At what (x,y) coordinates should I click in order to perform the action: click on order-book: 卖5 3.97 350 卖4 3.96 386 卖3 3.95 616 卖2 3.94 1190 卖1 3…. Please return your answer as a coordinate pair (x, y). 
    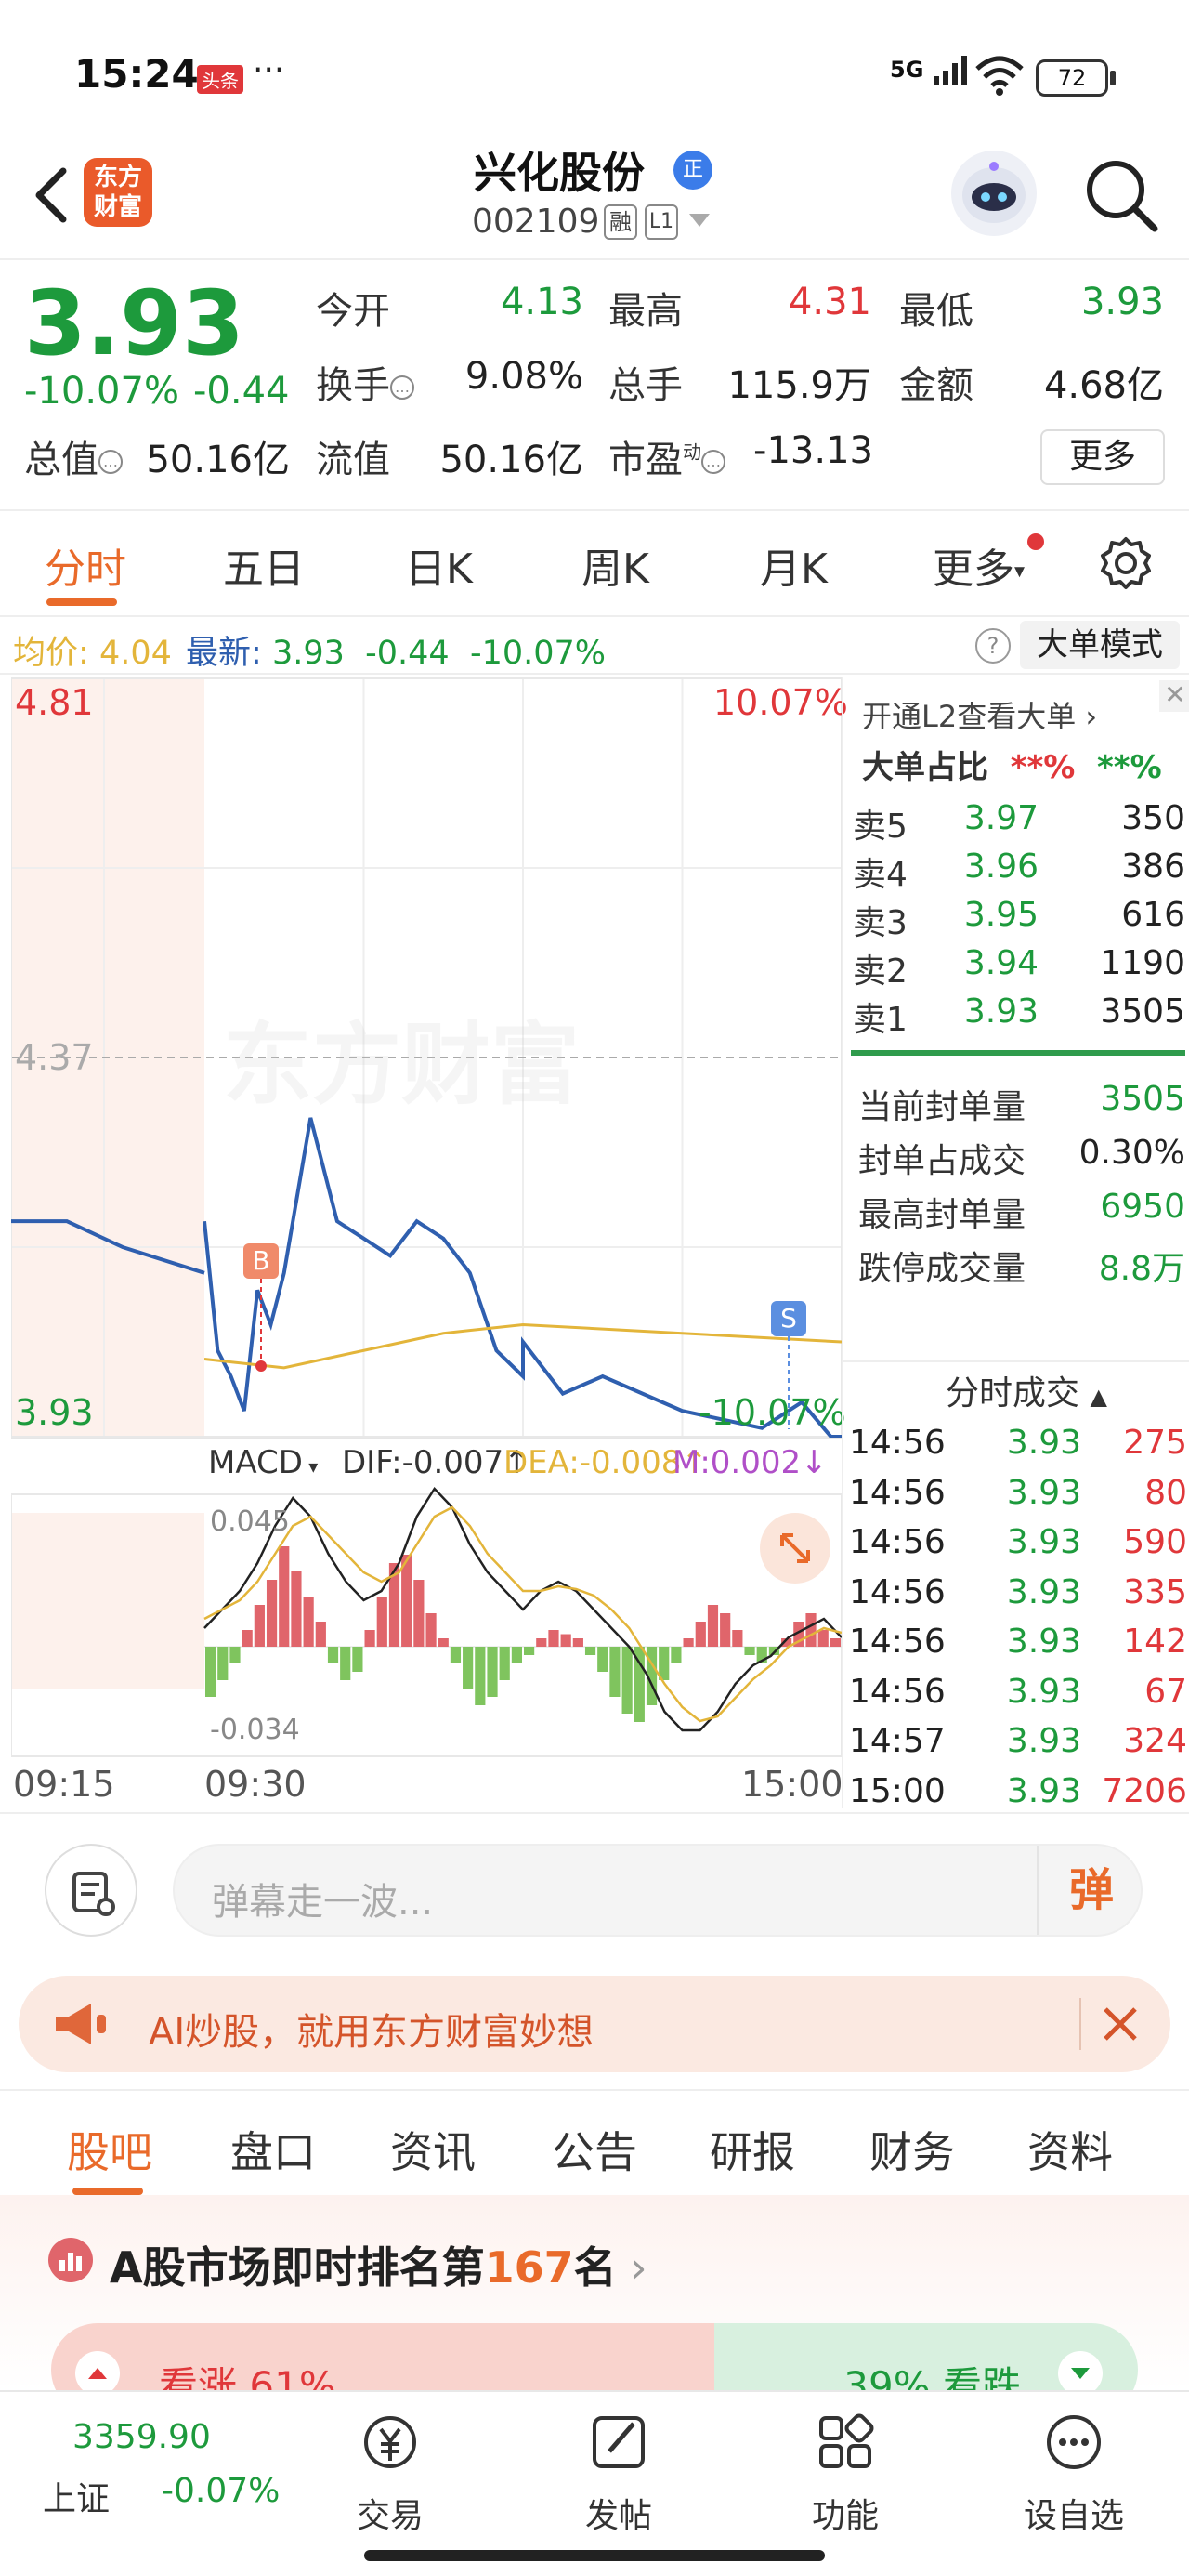
    Looking at the image, I should click on (1020, 917).